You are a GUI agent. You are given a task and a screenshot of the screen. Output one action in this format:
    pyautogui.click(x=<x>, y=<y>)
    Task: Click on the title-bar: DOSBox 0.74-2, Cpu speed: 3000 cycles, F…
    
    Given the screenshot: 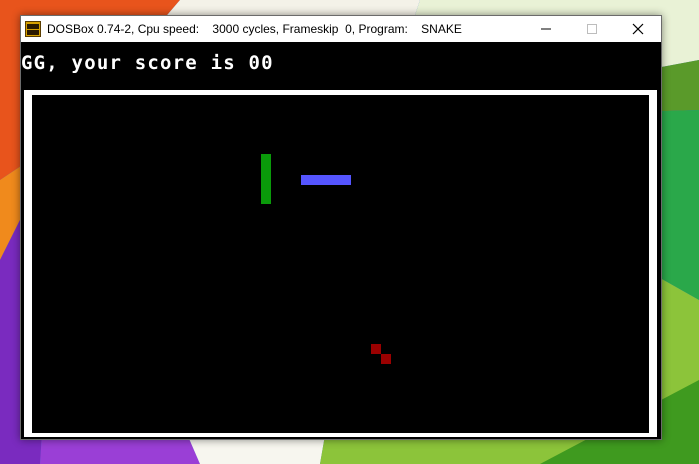 What is the action you would take?
    pyautogui.click(x=341, y=29)
    